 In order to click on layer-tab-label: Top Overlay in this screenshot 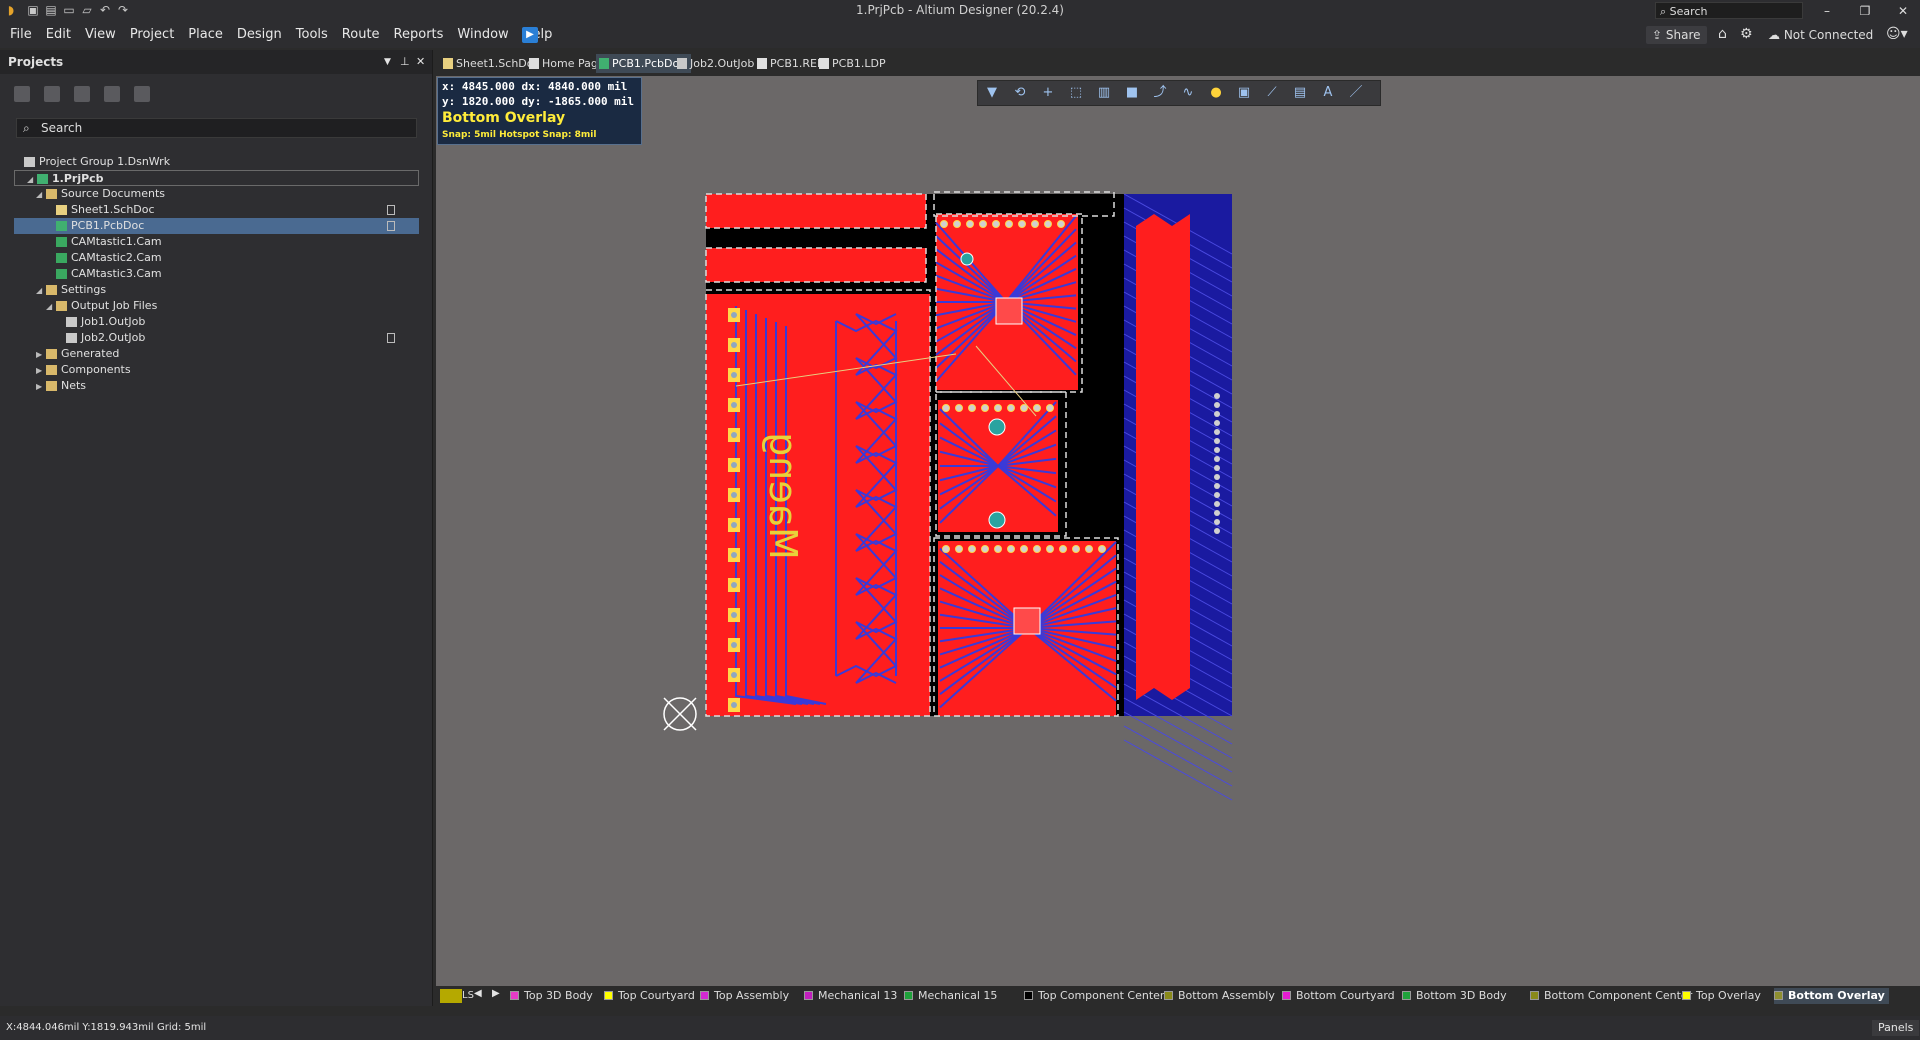, I will do `click(1728, 995)`.